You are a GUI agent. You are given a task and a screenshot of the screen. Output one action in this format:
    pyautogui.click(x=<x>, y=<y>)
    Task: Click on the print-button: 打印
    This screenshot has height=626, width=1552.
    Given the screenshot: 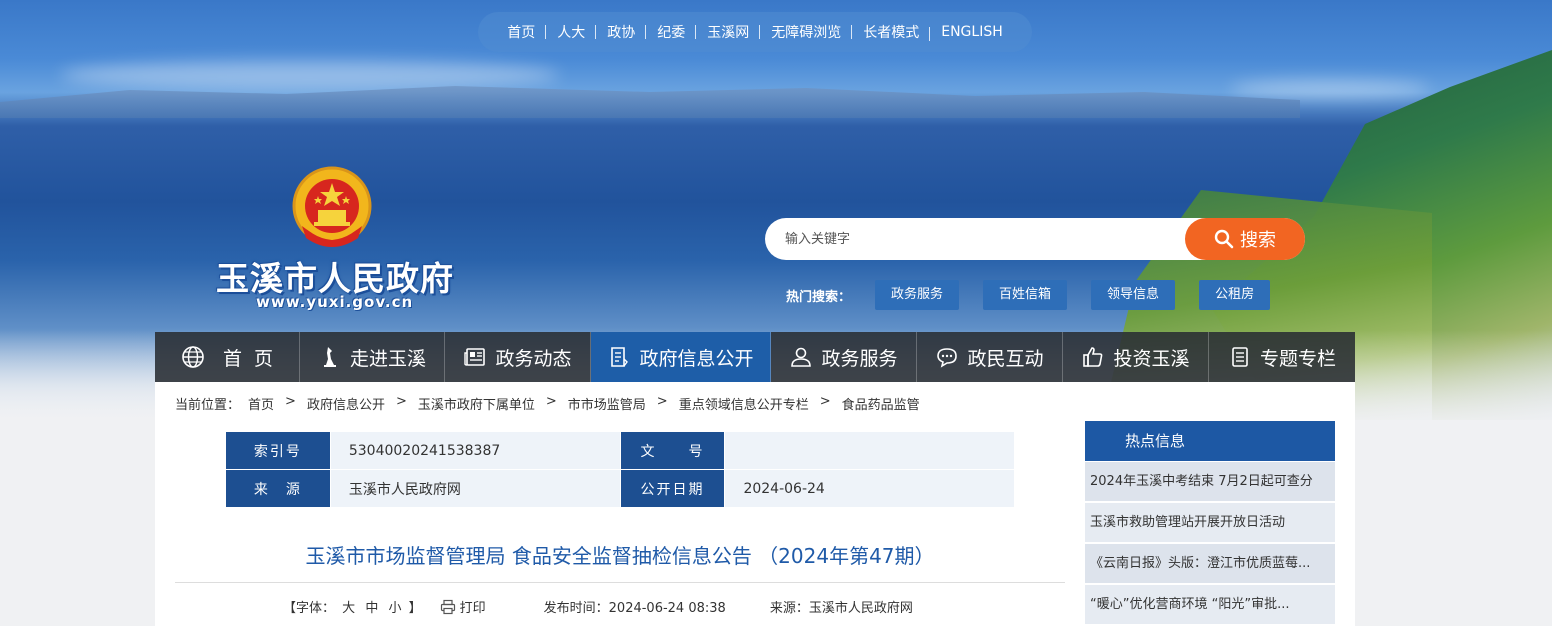 What is the action you would take?
    pyautogui.click(x=463, y=606)
    